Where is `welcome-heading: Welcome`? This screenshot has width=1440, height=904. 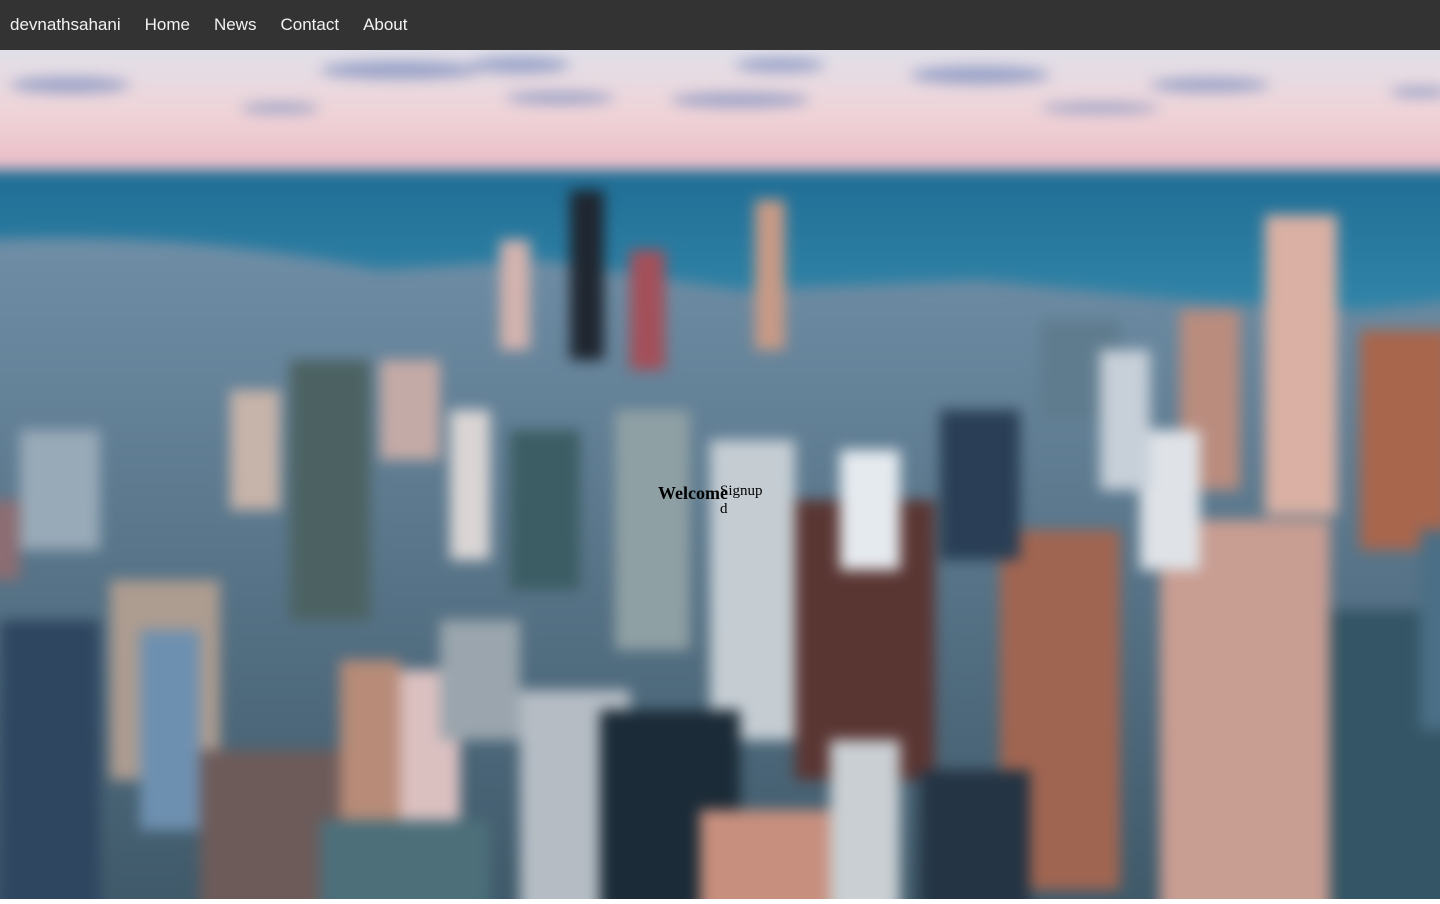
welcome-heading: Welcome is located at coordinates (693, 493).